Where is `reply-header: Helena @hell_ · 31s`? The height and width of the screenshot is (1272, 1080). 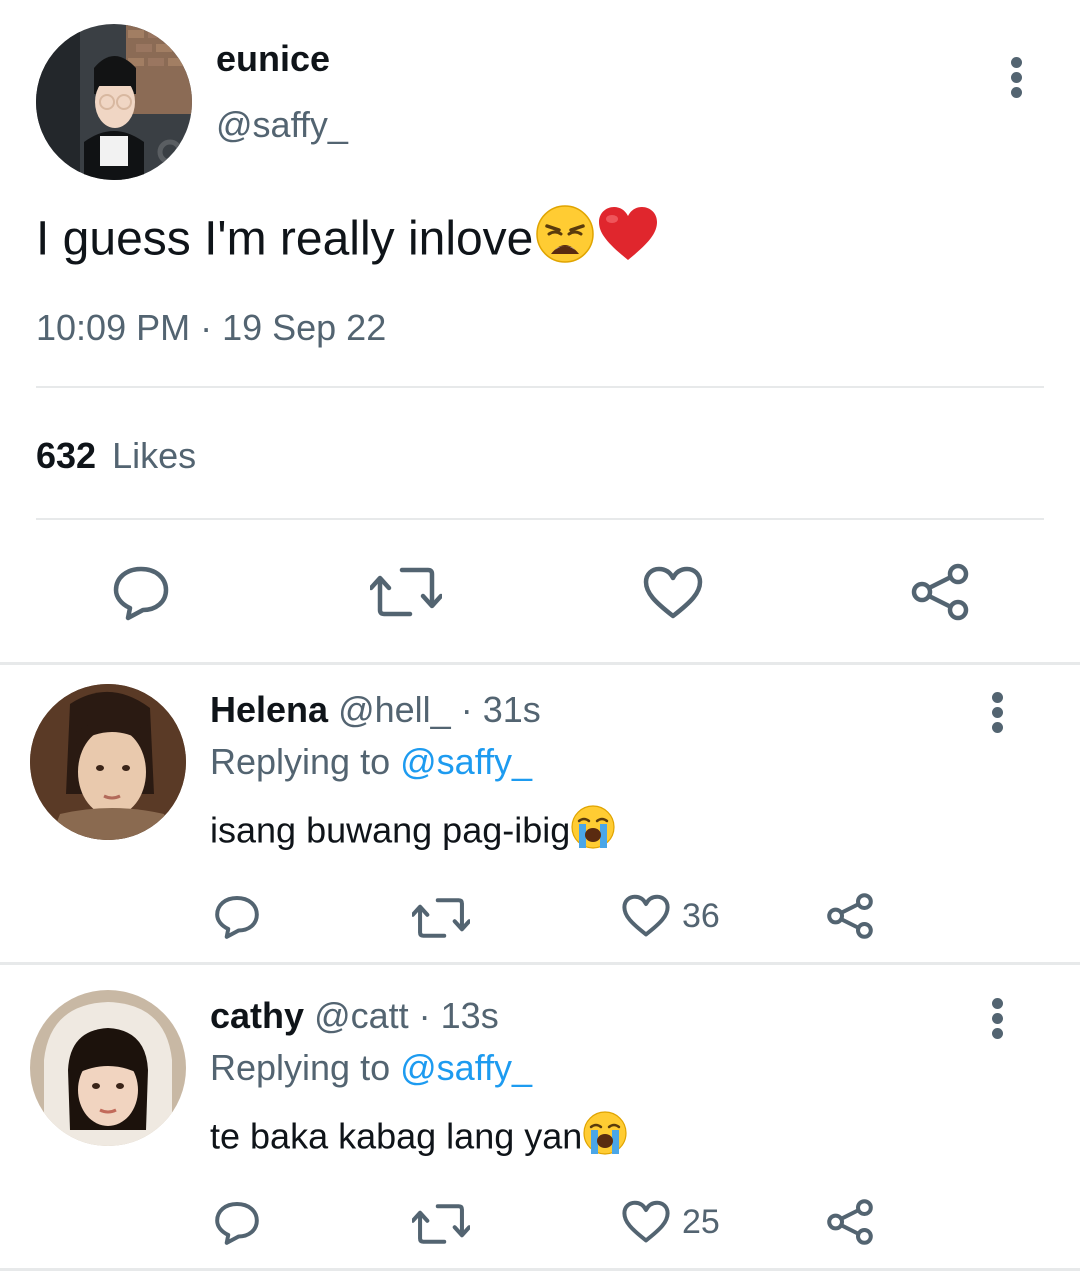 reply-header: Helena @hell_ · 31s is located at coordinates (375, 710).